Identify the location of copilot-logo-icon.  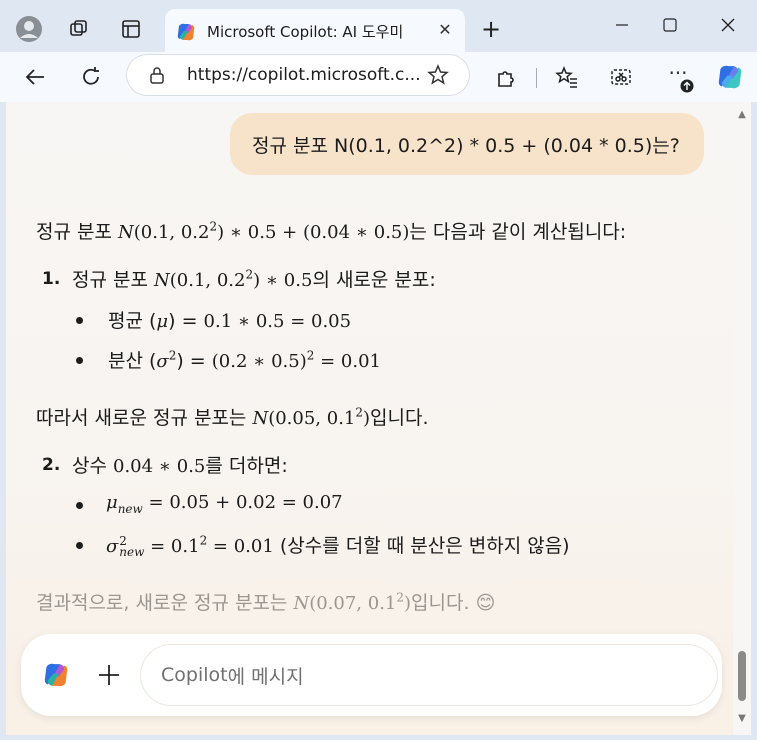
(56, 675).